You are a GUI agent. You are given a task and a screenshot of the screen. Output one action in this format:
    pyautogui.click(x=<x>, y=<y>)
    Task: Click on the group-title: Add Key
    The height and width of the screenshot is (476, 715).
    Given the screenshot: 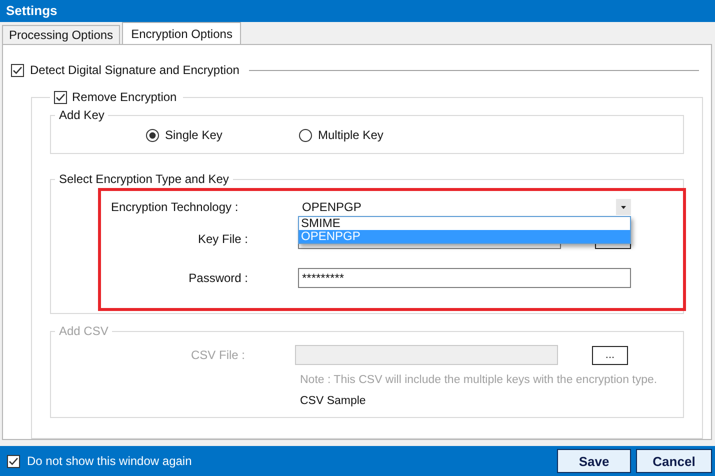 What is the action you would take?
    pyautogui.click(x=82, y=115)
    